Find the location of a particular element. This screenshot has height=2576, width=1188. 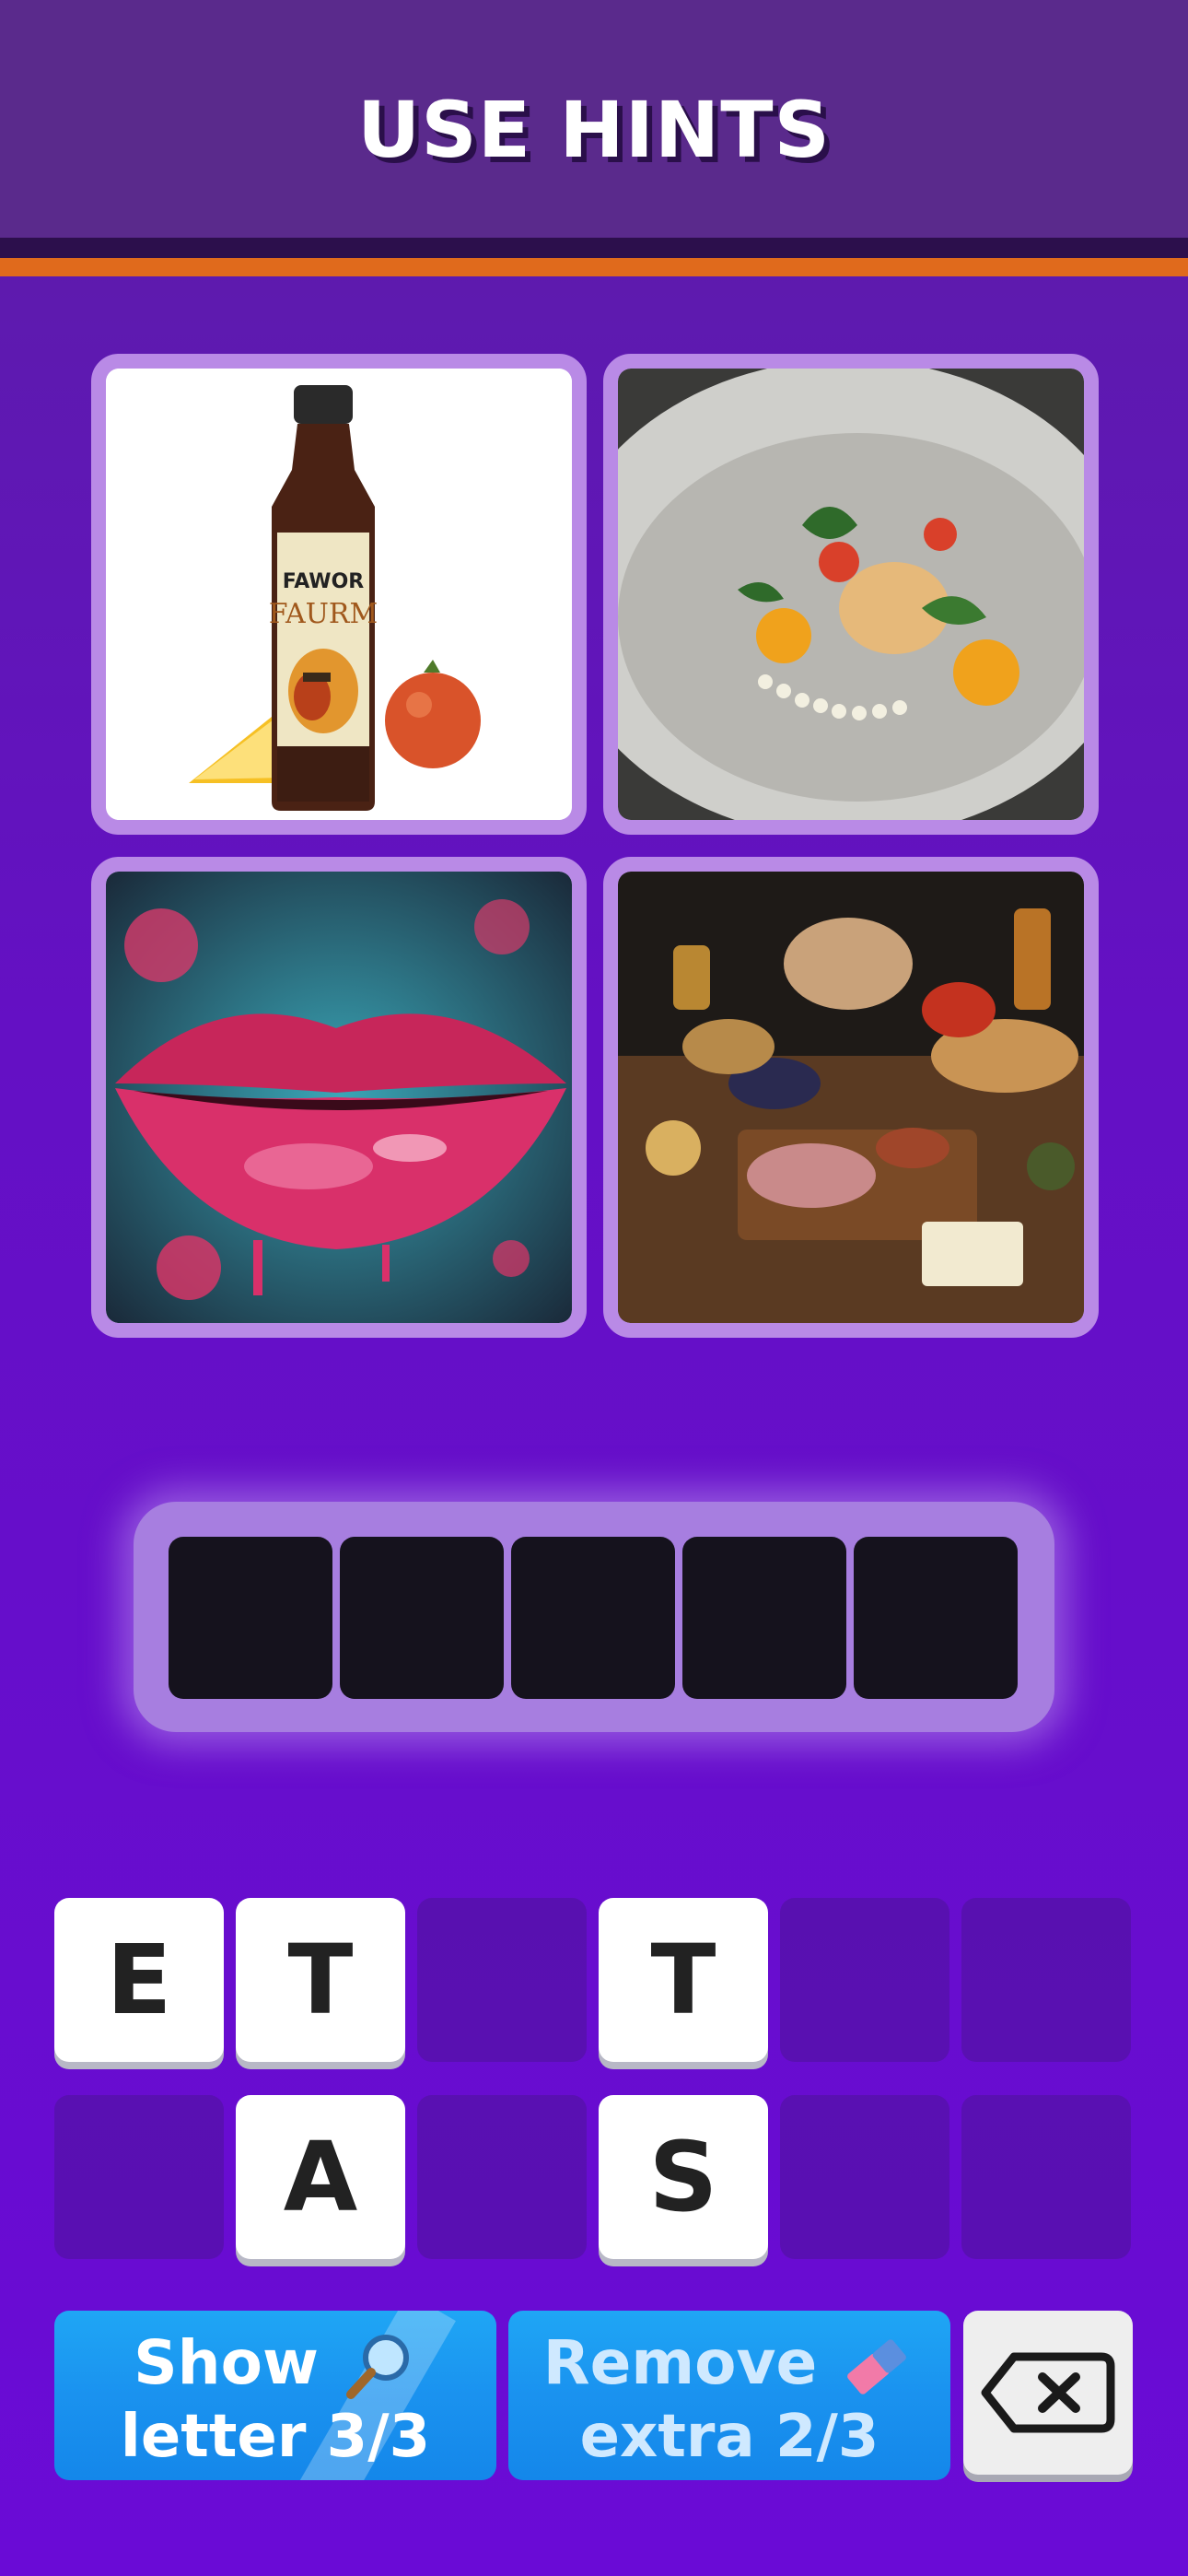

eraser-icon is located at coordinates (877, 2367).